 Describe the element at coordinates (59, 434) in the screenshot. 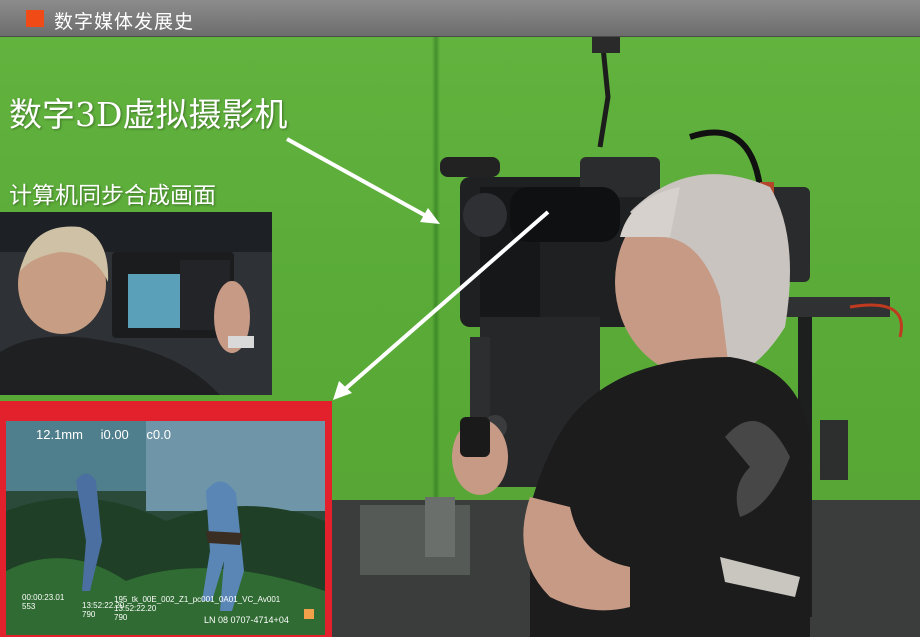

I see `hud-focal-length: 12.1mm` at that location.